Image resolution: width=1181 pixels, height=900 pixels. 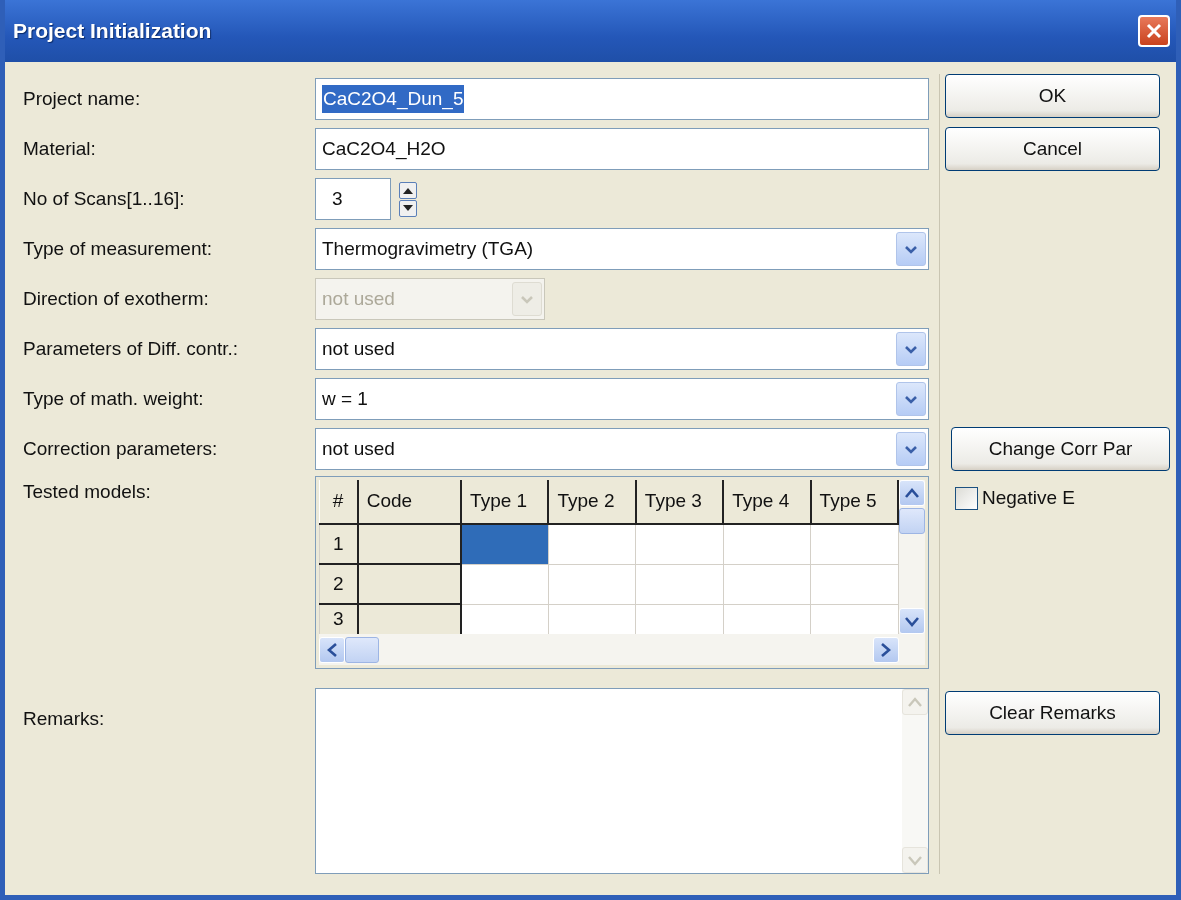 What do you see at coordinates (1060, 449) in the screenshot?
I see `change-corr-button: Change Corr Par` at bounding box center [1060, 449].